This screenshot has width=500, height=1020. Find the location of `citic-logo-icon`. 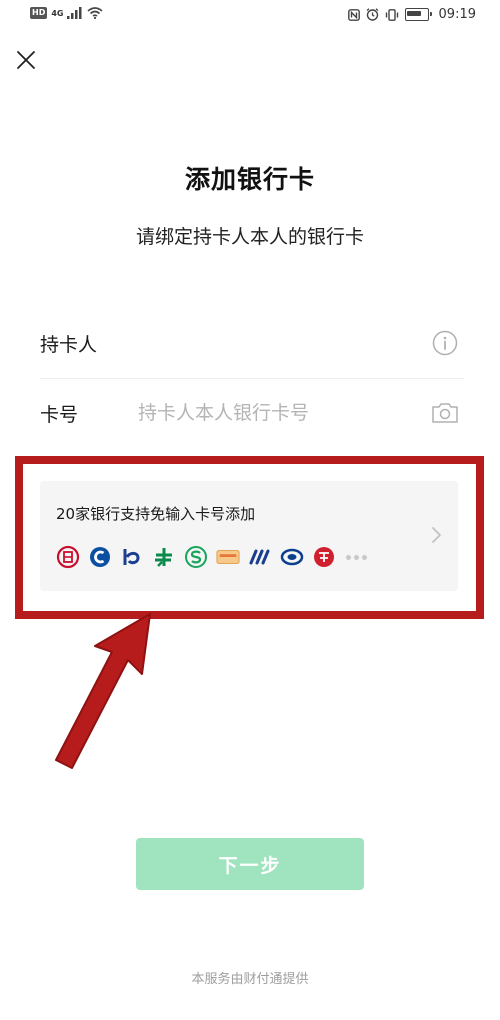

citic-logo-icon is located at coordinates (324, 557).